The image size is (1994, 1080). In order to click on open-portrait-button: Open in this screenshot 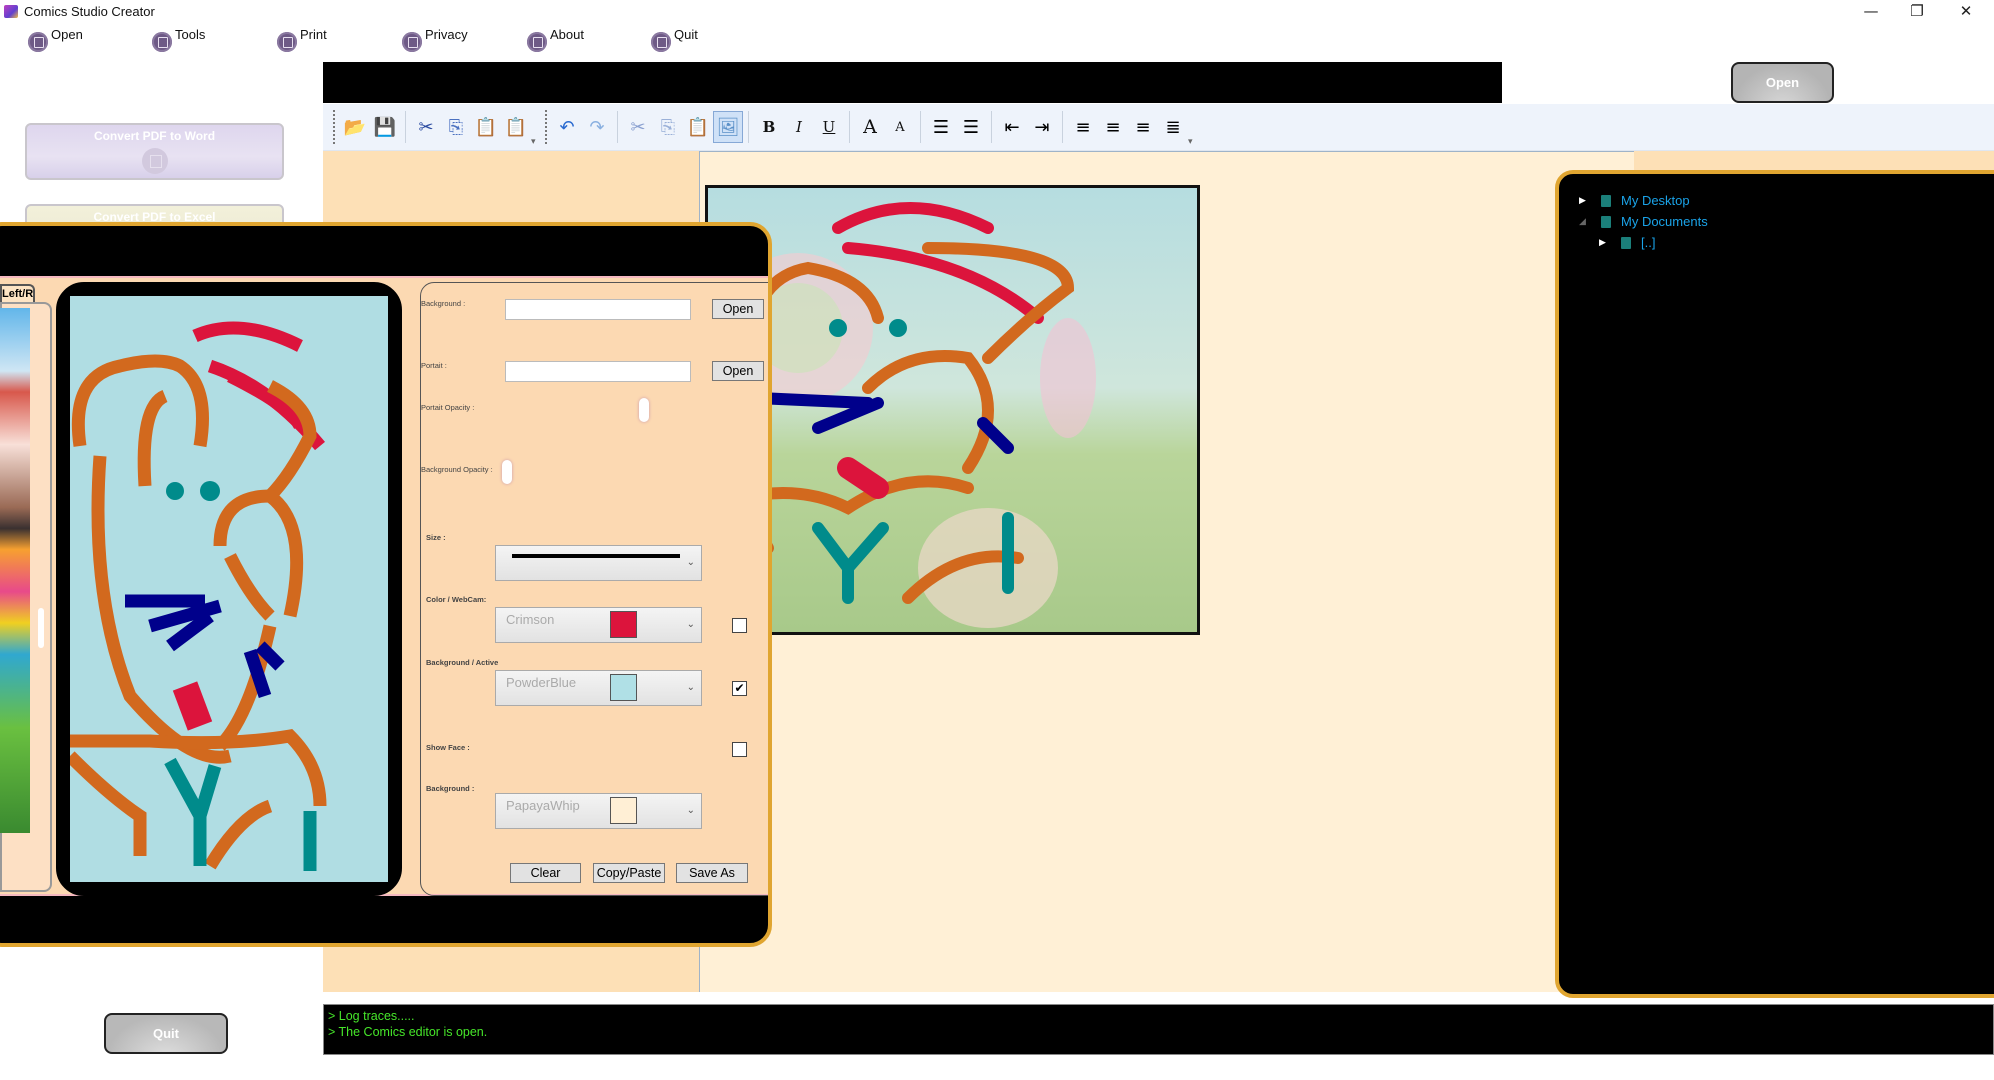, I will do `click(738, 371)`.